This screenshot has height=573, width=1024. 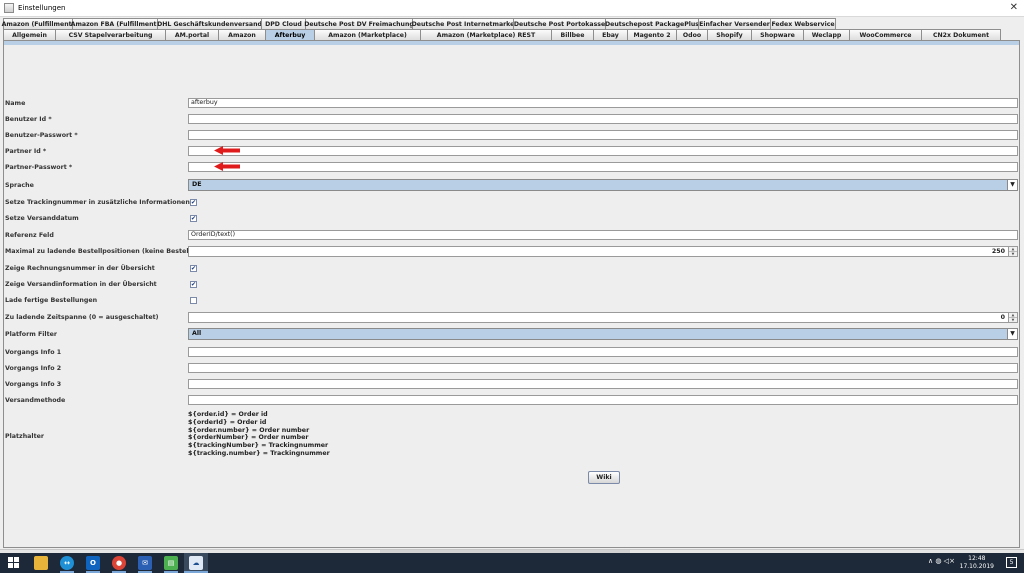 What do you see at coordinates (51, 300) in the screenshot?
I see `lade-fertige-label: Lade fertige Bestellungen` at bounding box center [51, 300].